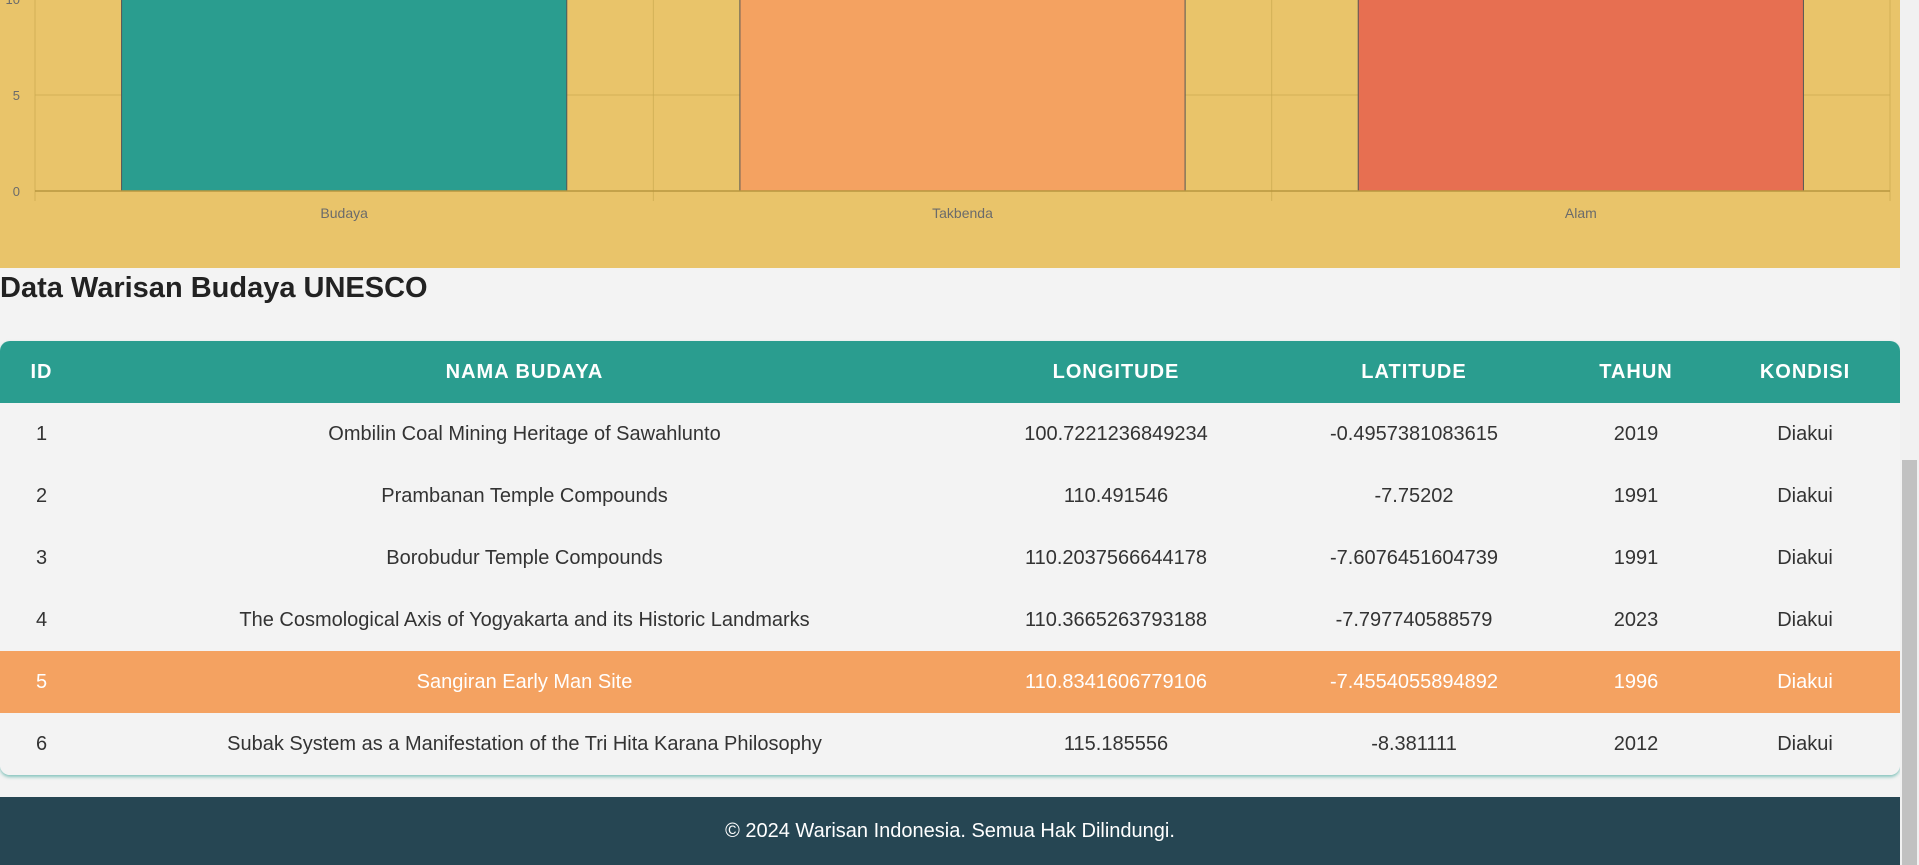  I want to click on column-header: LONGITUDE, so click(1116, 371).